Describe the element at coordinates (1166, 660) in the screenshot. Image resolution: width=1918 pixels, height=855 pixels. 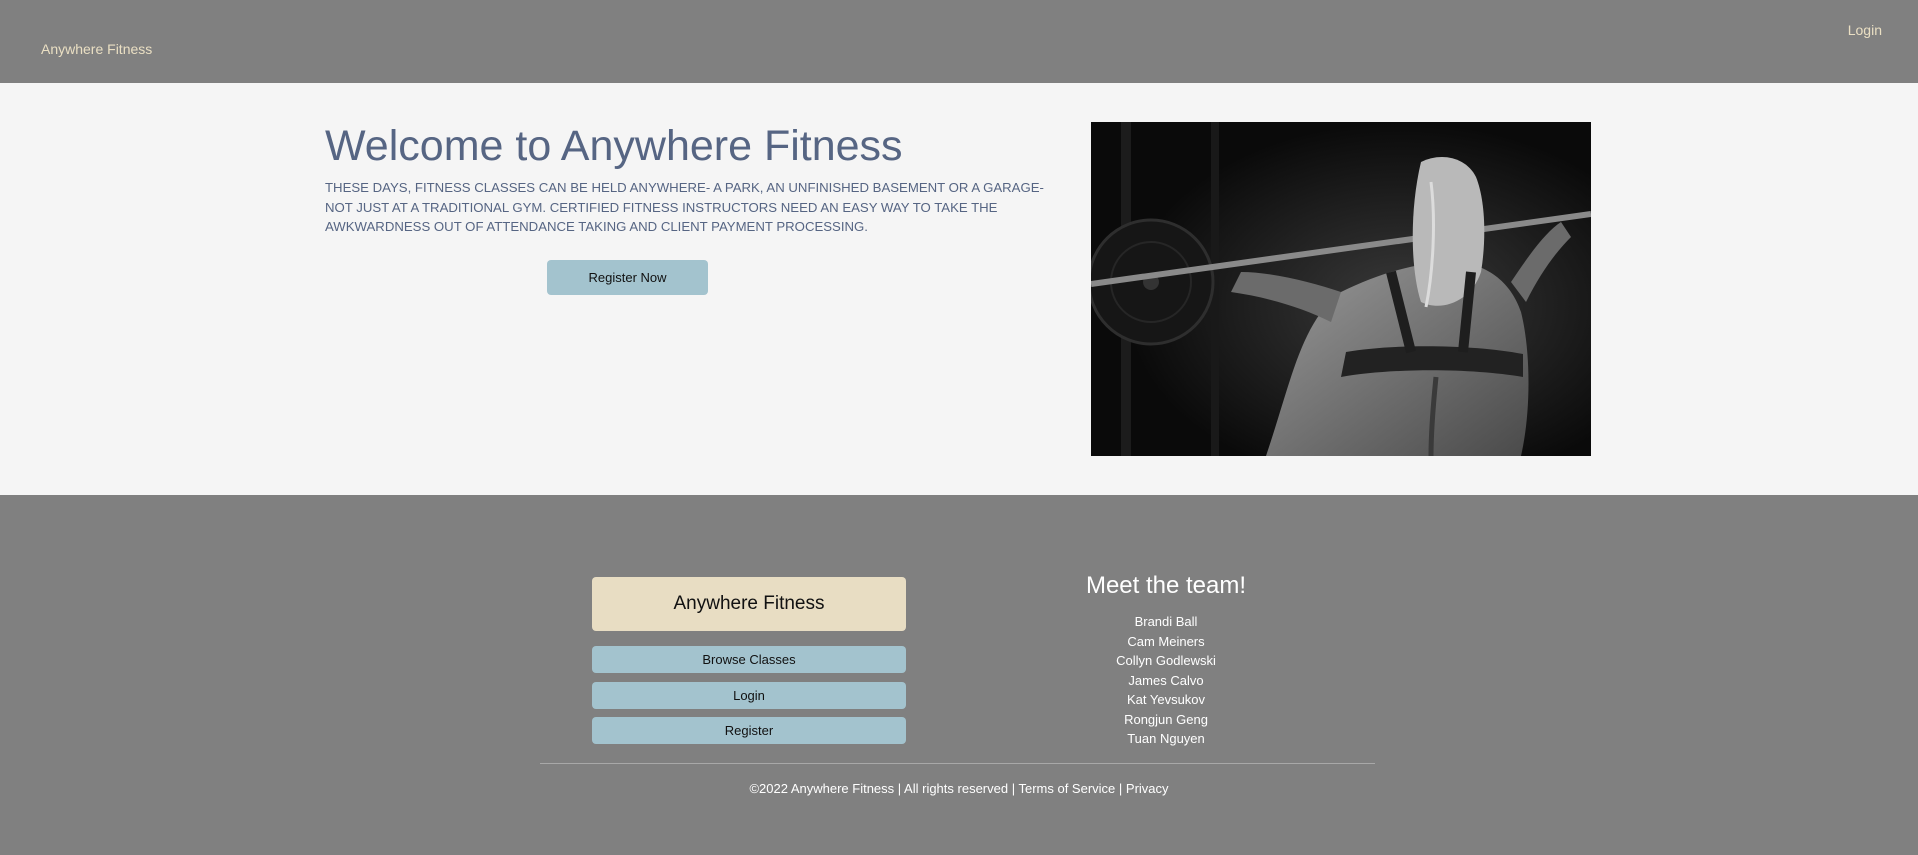
I see `team-member: Collyn Godlewski` at that location.